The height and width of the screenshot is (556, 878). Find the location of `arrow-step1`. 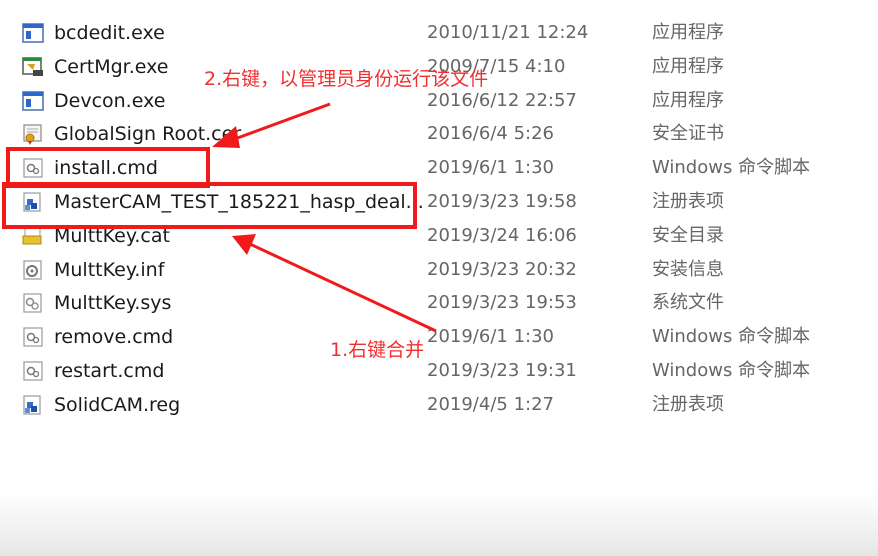

arrow-step1 is located at coordinates (334, 283).